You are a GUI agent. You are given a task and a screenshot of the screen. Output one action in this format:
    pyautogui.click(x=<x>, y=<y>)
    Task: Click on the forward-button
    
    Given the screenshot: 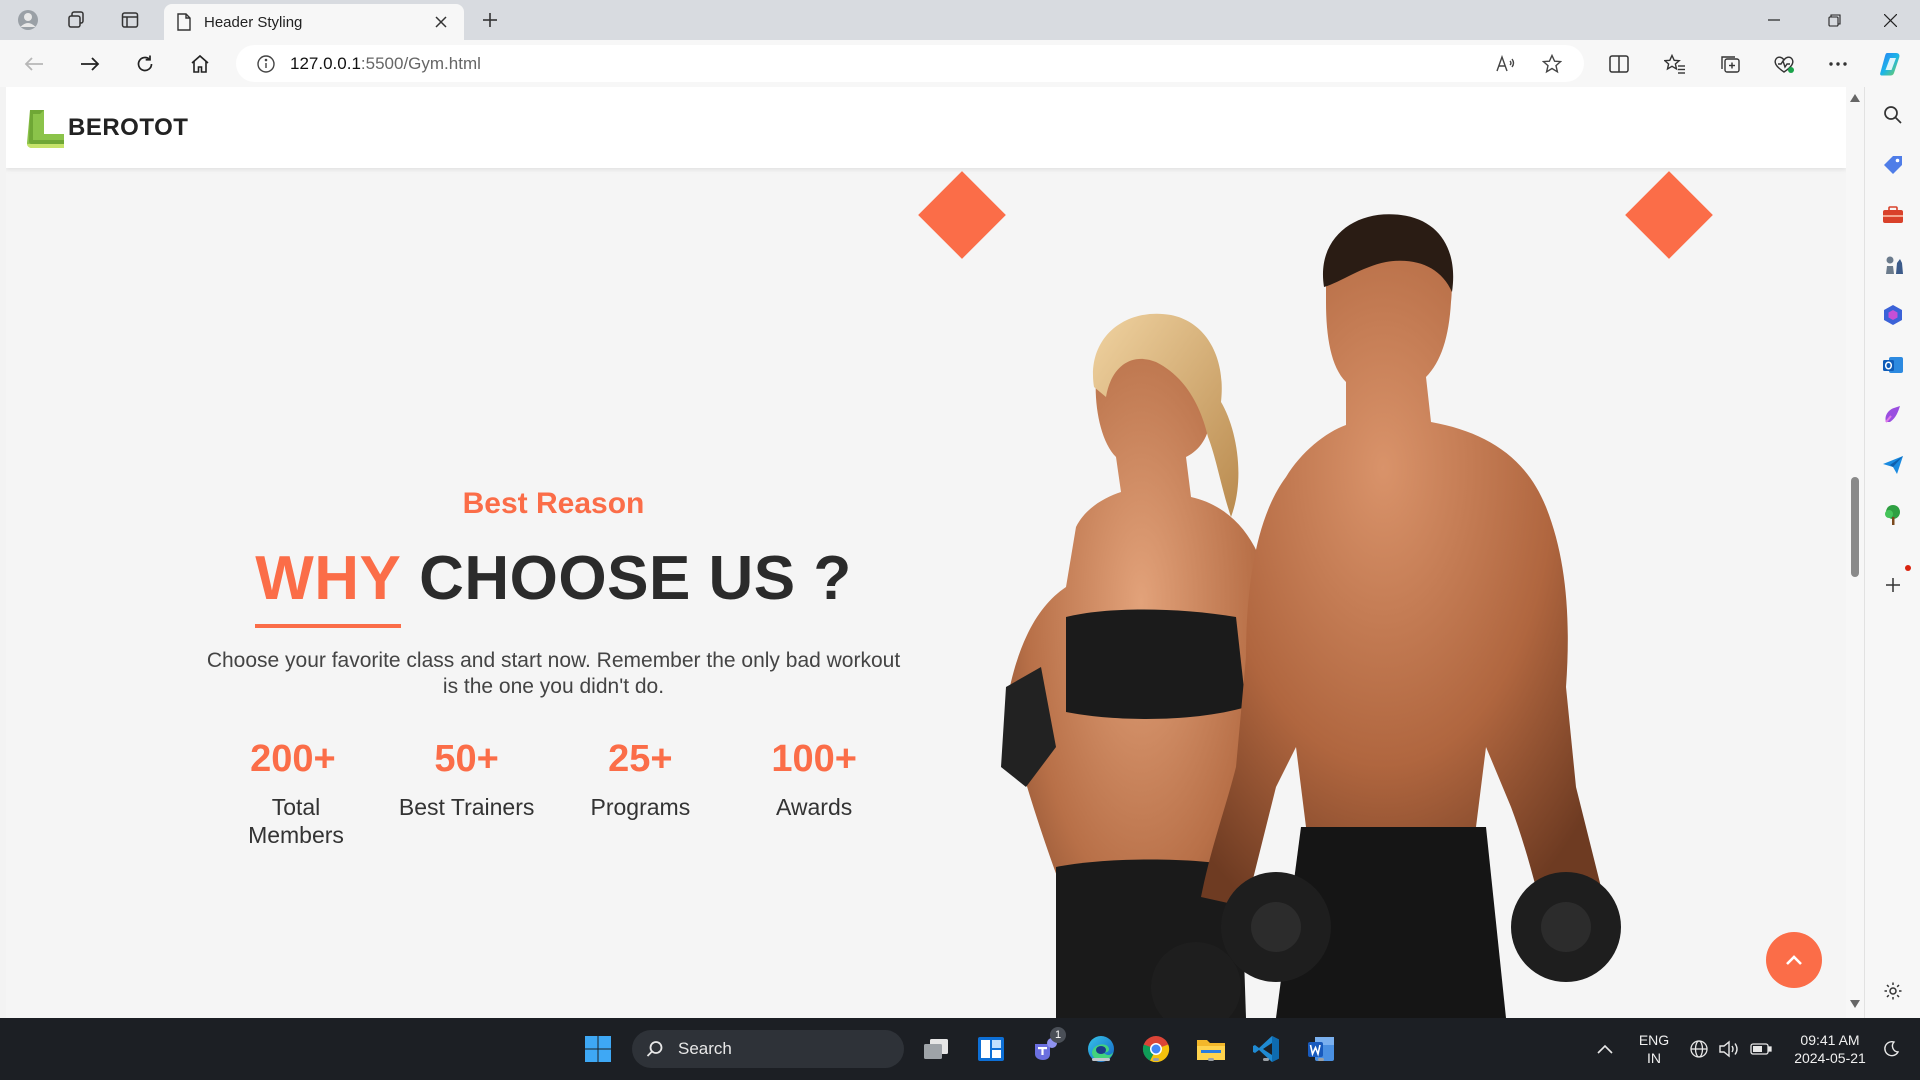 What is the action you would take?
    pyautogui.click(x=90, y=64)
    